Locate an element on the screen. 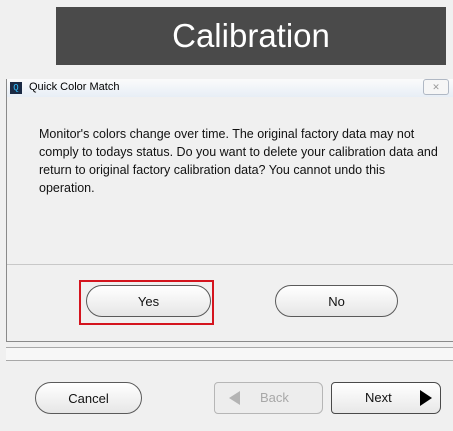 The width and height of the screenshot is (453, 431). close-icon: ✕ is located at coordinates (436, 87).